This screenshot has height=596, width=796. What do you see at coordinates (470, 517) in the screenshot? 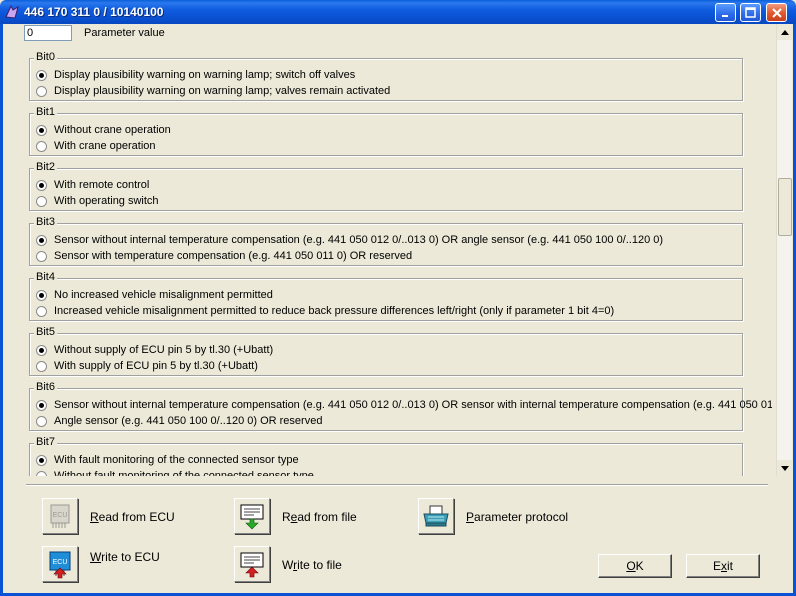
I see `protocol-accel: P` at bounding box center [470, 517].